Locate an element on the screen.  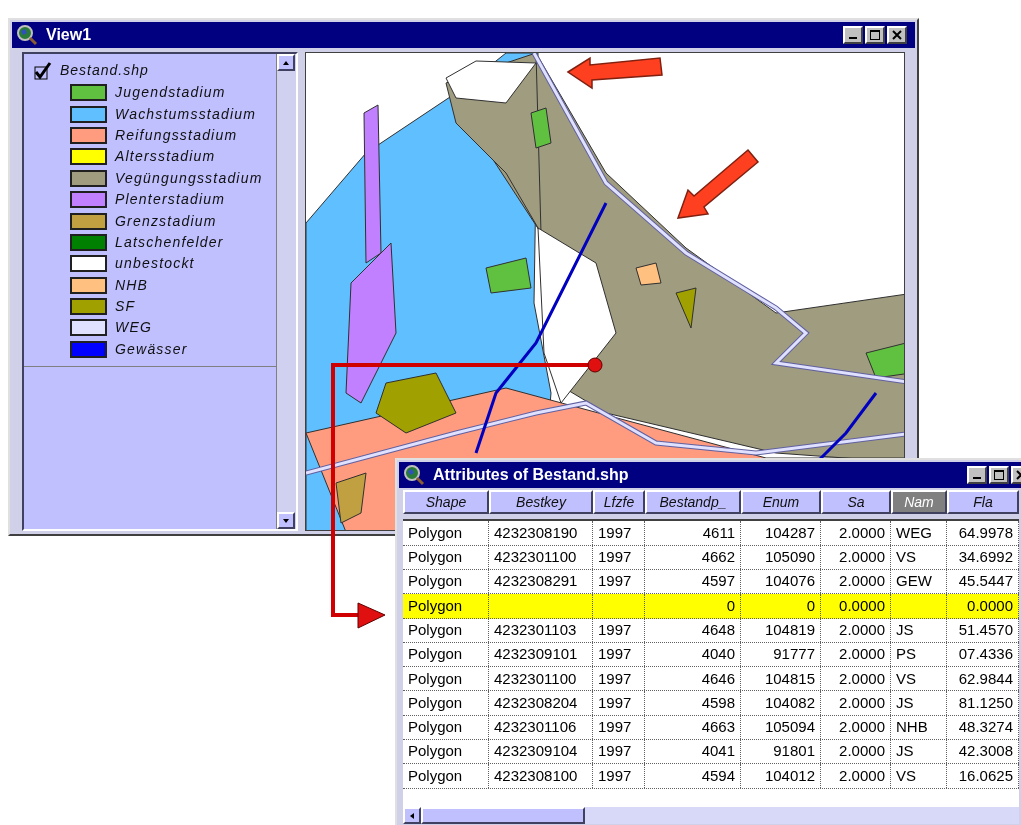
table-cell-text: 104082 is located at coordinates (789, 702).